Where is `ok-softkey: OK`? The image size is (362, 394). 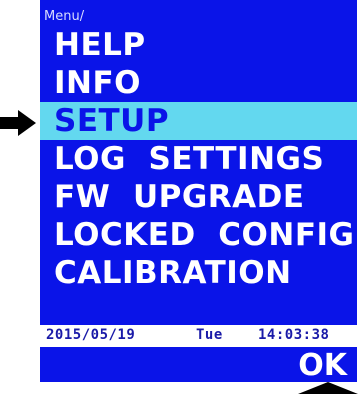 ok-softkey: OK is located at coordinates (322, 365).